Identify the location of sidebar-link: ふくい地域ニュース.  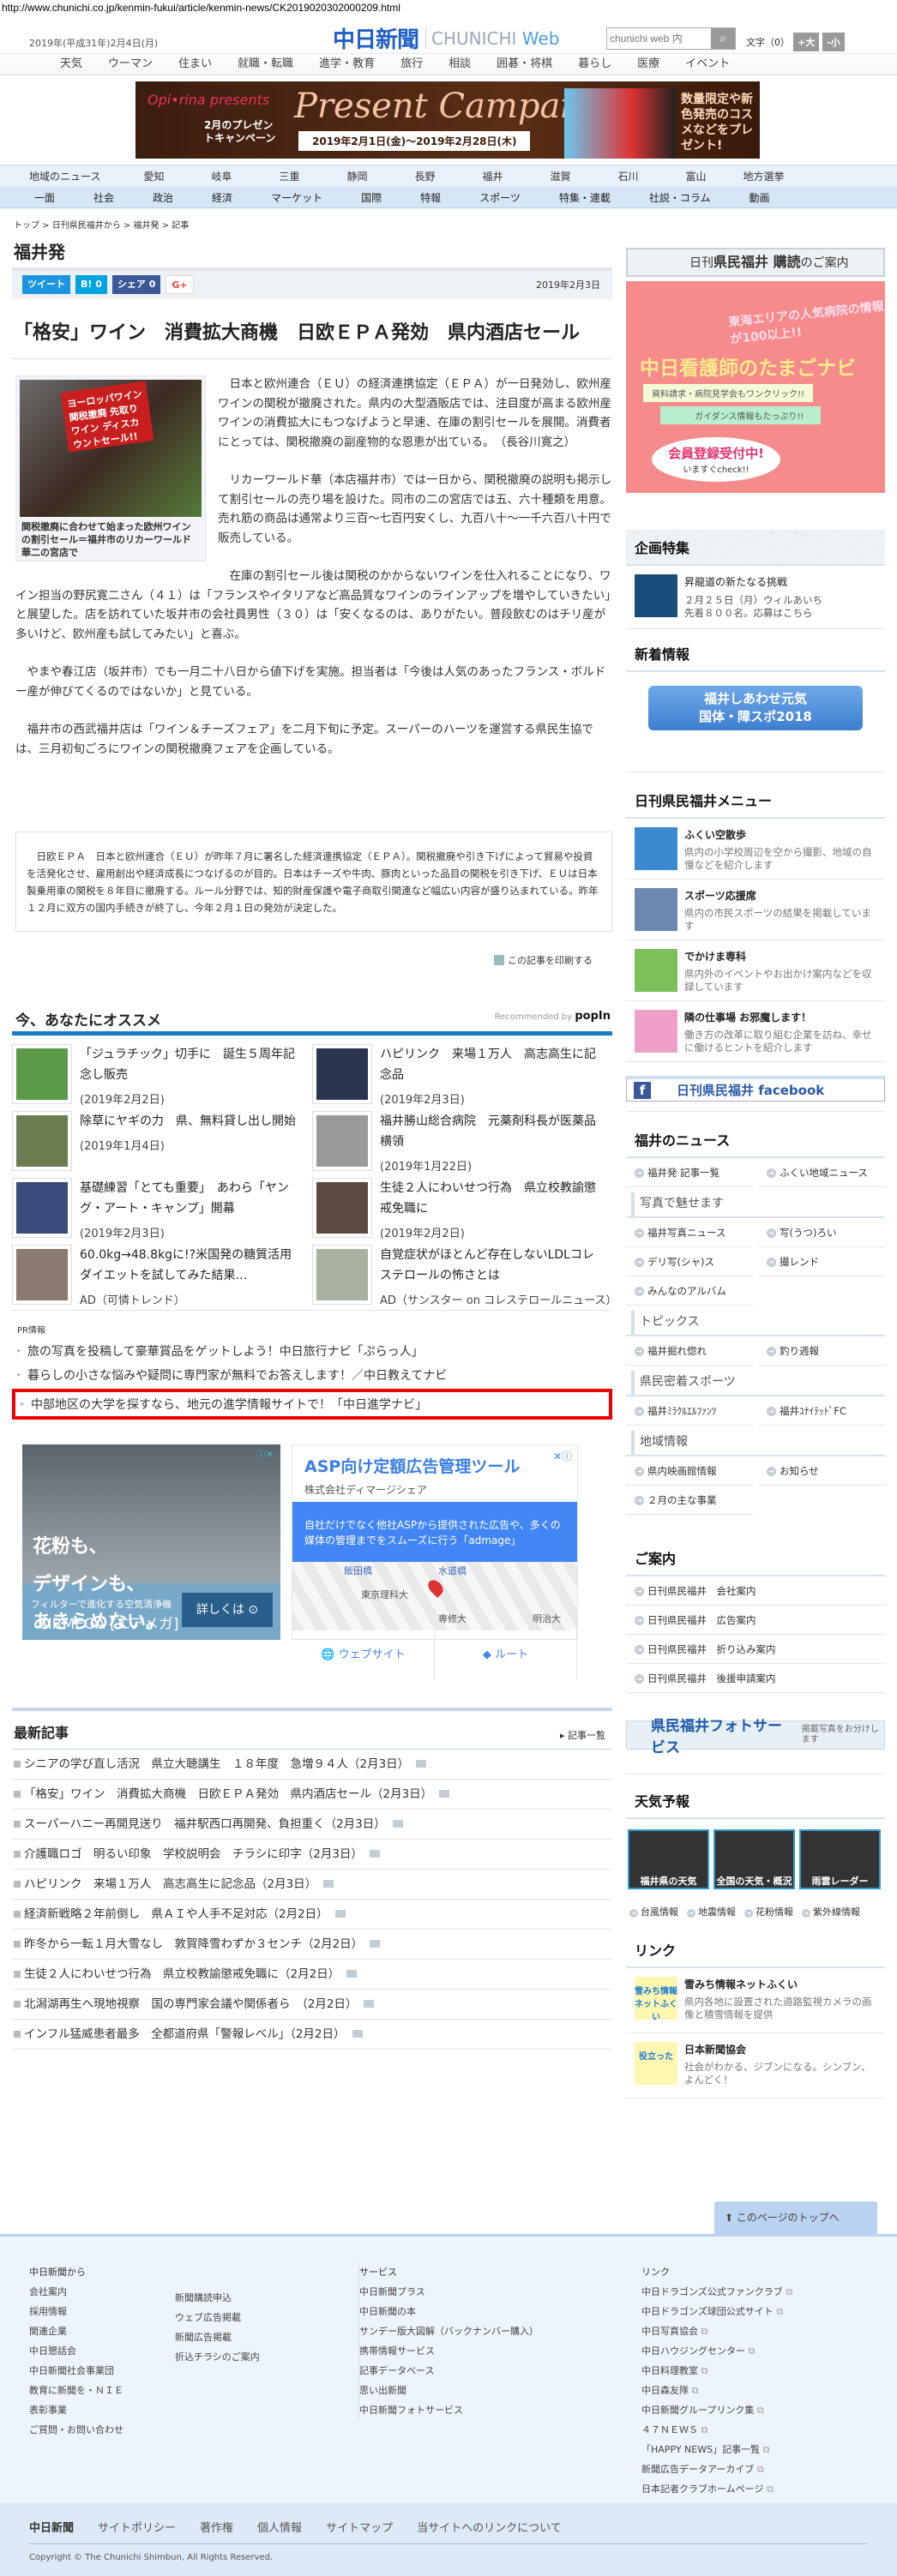
(822, 1172).